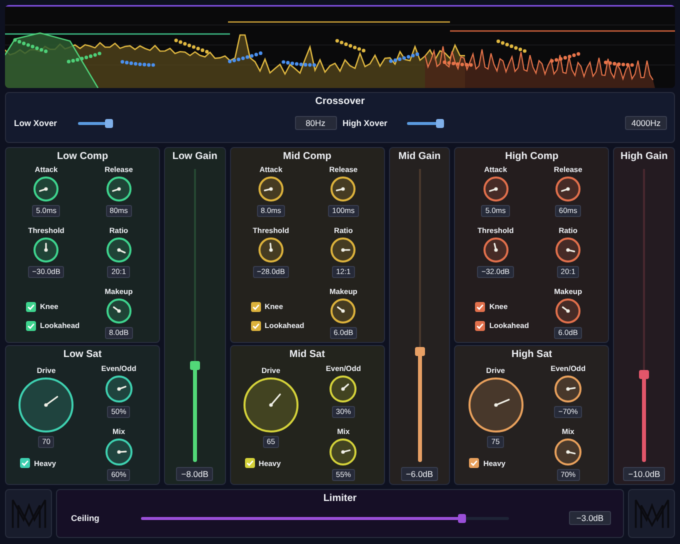  I want to click on panel-title: Low Comp, so click(83, 156).